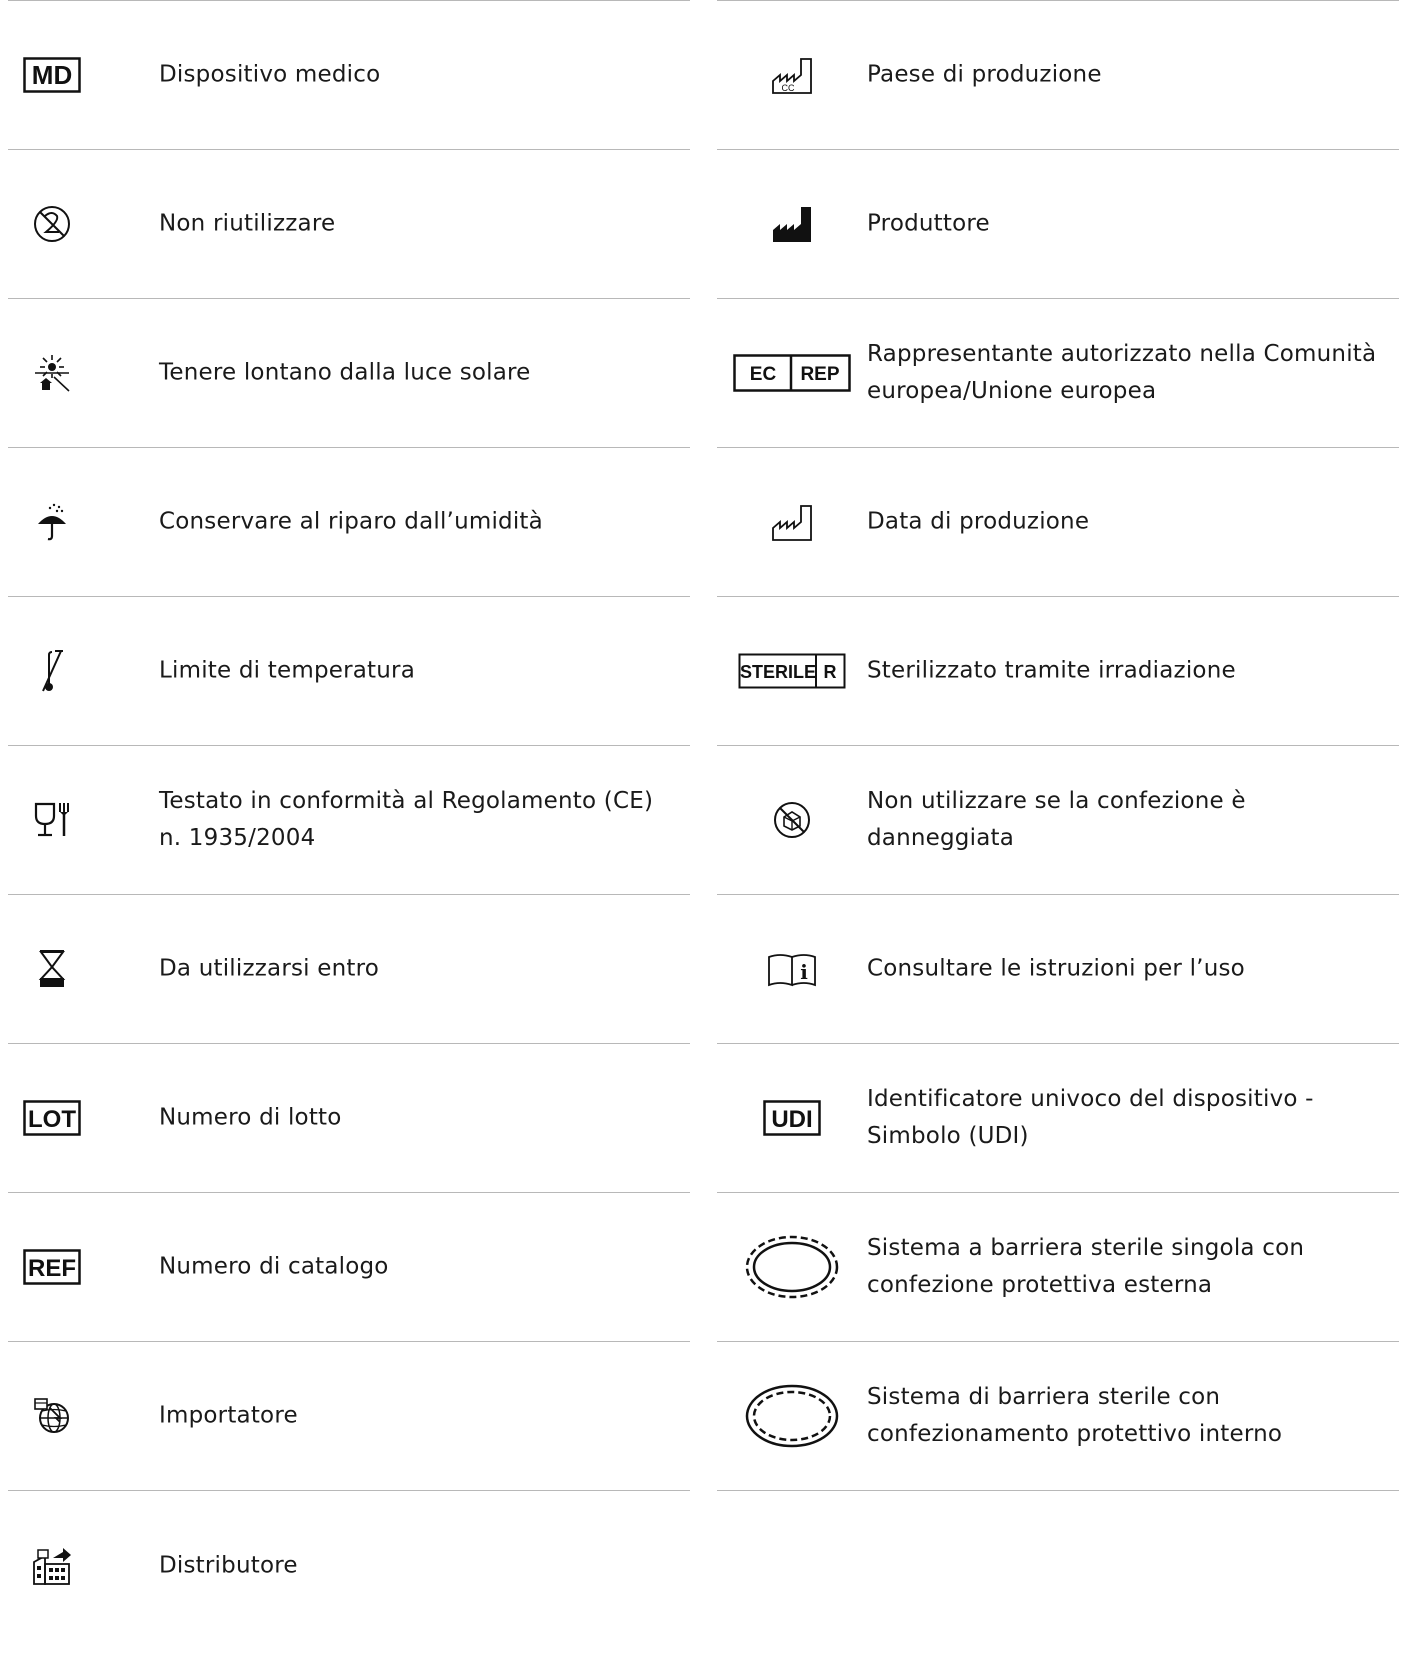  I want to click on md-symbol-icon: MD, so click(52, 75).